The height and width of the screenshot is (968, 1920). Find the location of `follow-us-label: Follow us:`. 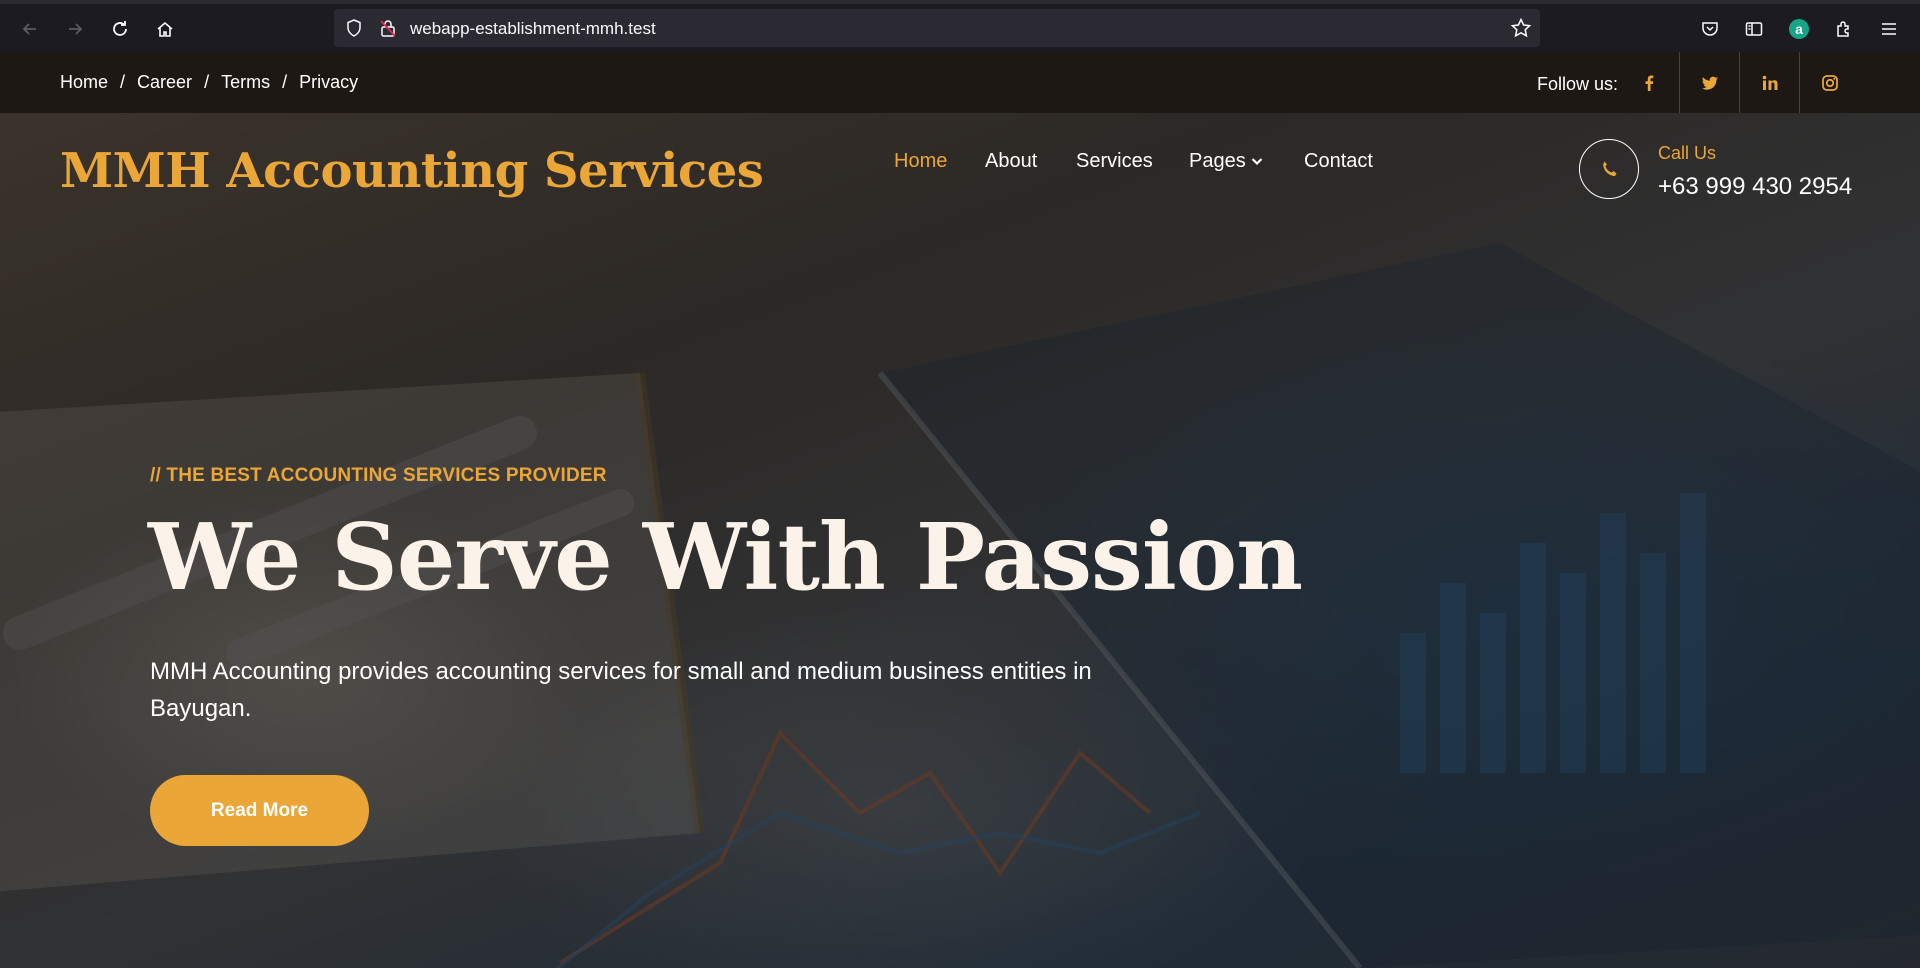

follow-us-label: Follow us: is located at coordinates (1578, 84).